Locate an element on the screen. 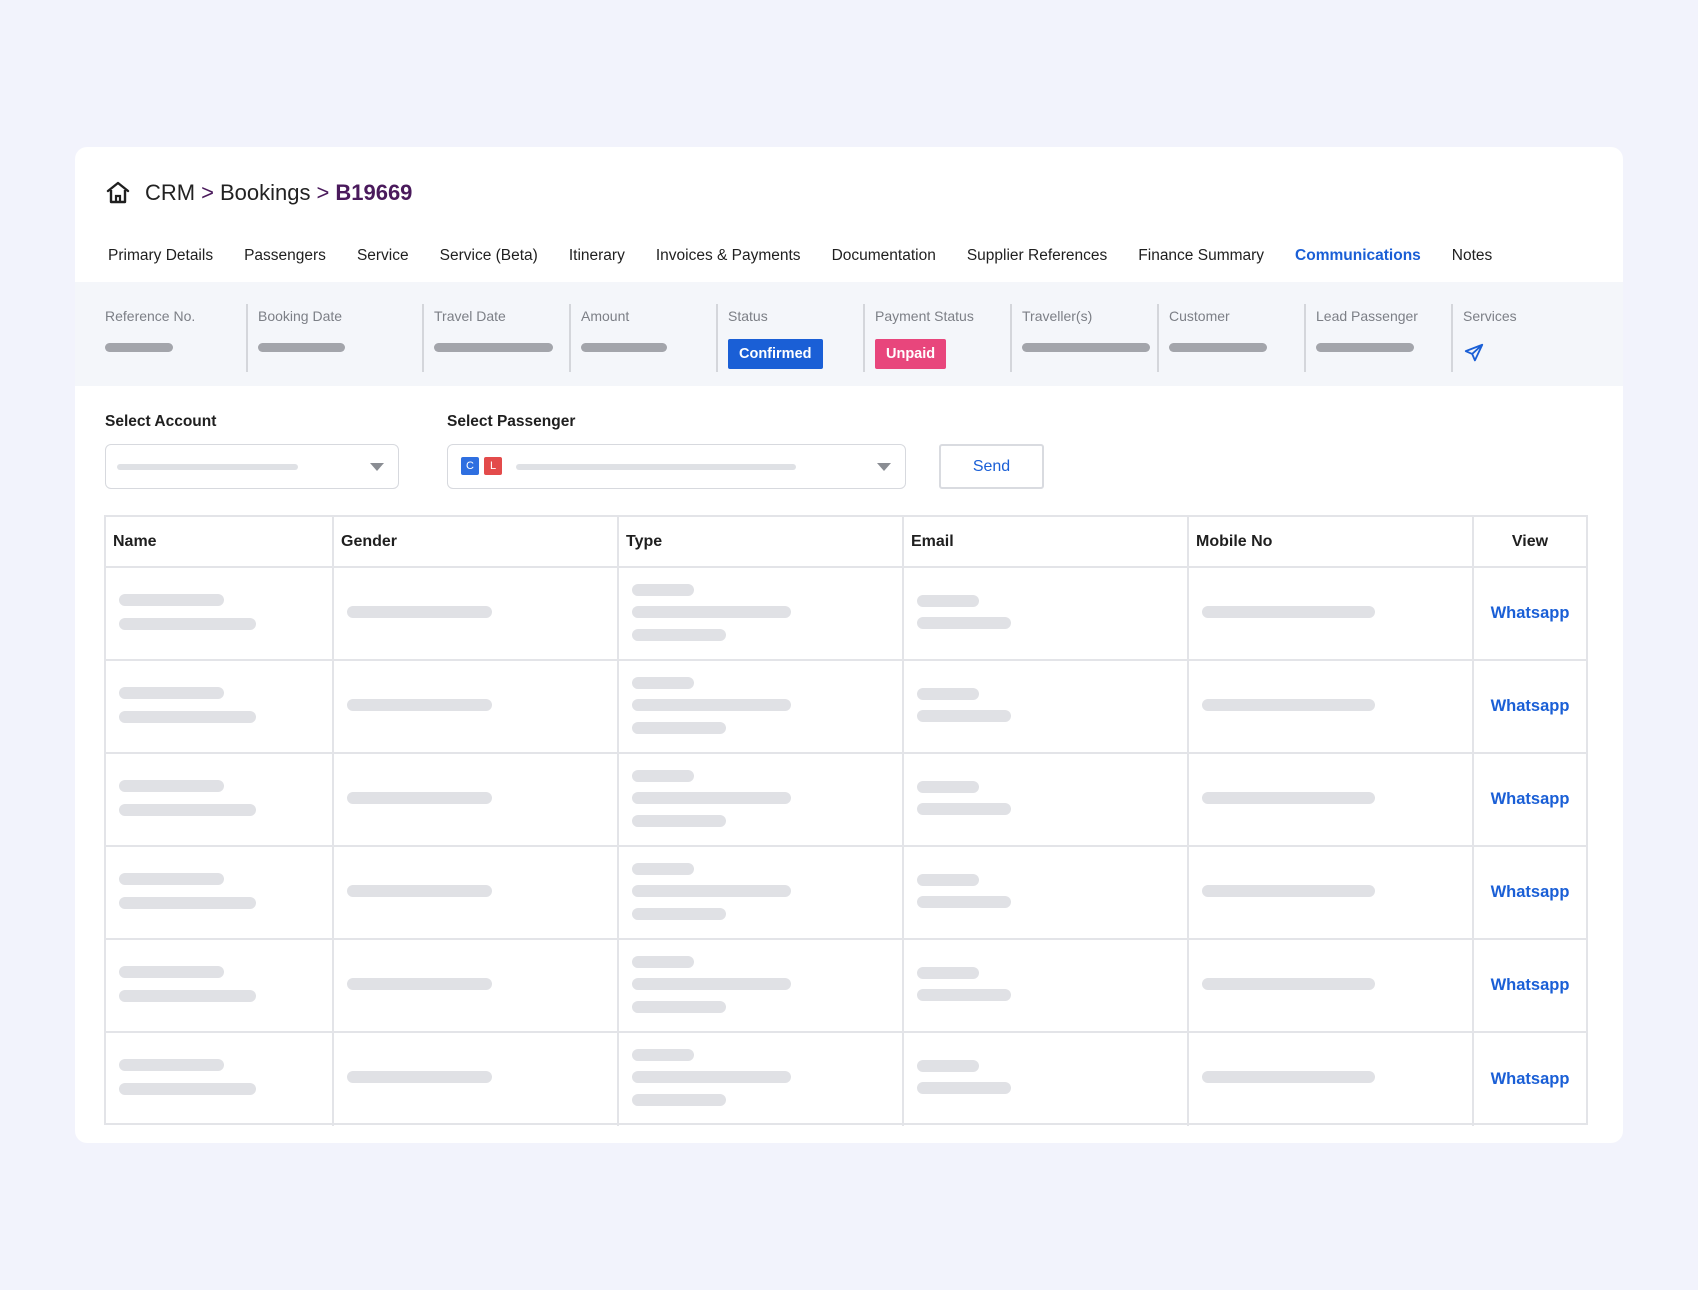  select-passenger-dropdown: C L is located at coordinates (676, 466).